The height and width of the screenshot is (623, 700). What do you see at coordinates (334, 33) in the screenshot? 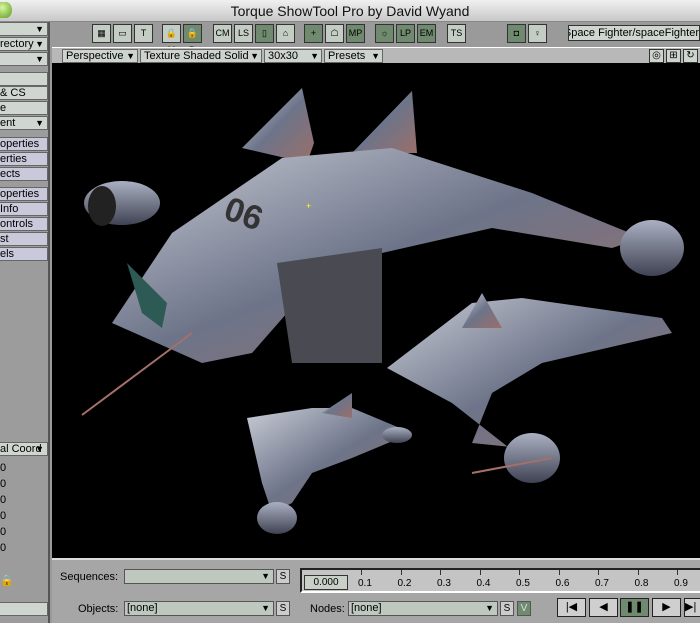
I see `ghost-icon: ☖` at bounding box center [334, 33].